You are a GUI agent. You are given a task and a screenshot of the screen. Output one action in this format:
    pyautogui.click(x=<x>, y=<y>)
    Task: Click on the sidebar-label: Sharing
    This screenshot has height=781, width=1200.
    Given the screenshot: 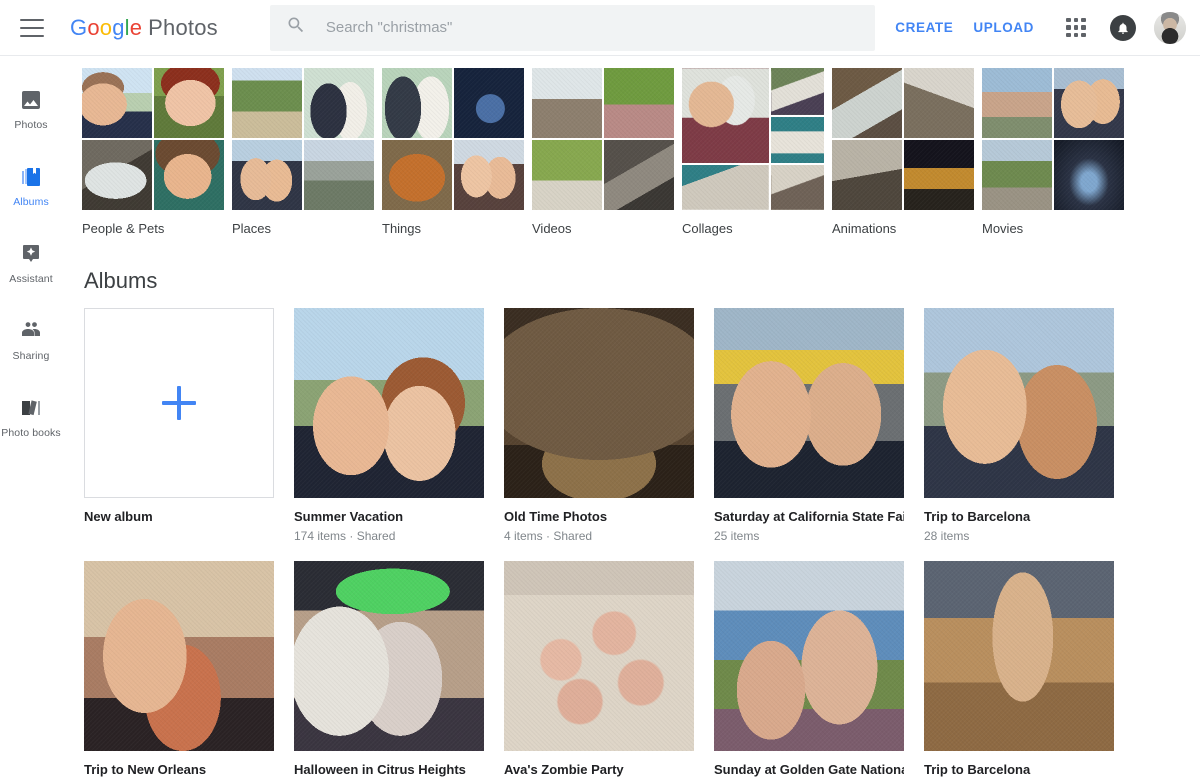 What is the action you would take?
    pyautogui.click(x=31, y=356)
    